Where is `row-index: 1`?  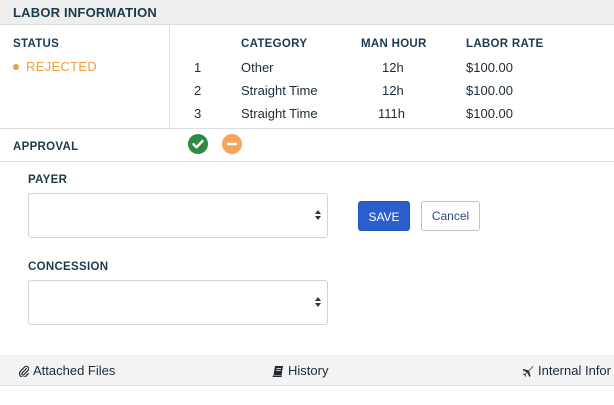
row-index: 1 is located at coordinates (198, 67).